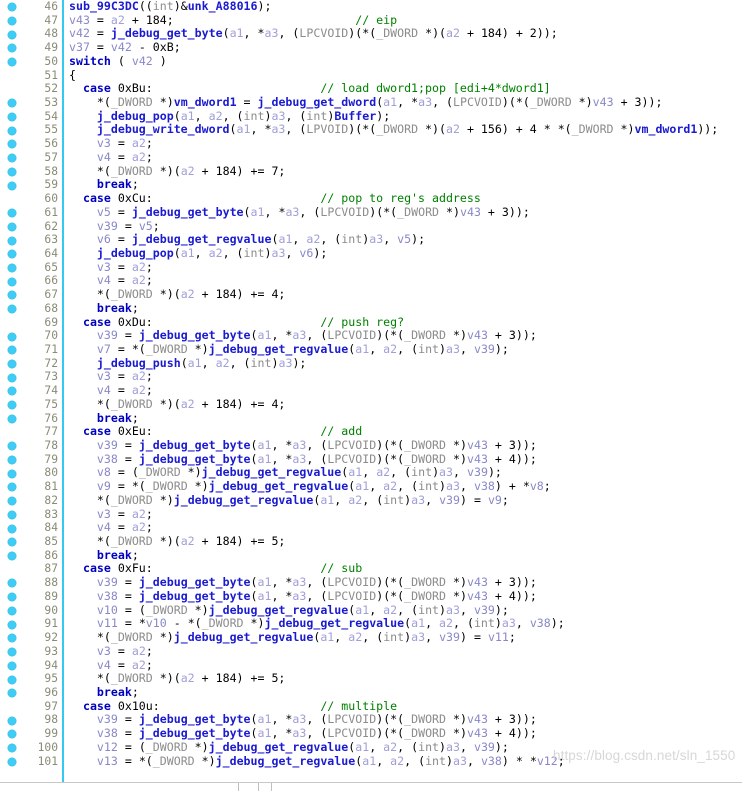 This screenshot has height=791, width=742. I want to click on code-line: 69 case 0xDu: // push reg?, so click(371, 322).